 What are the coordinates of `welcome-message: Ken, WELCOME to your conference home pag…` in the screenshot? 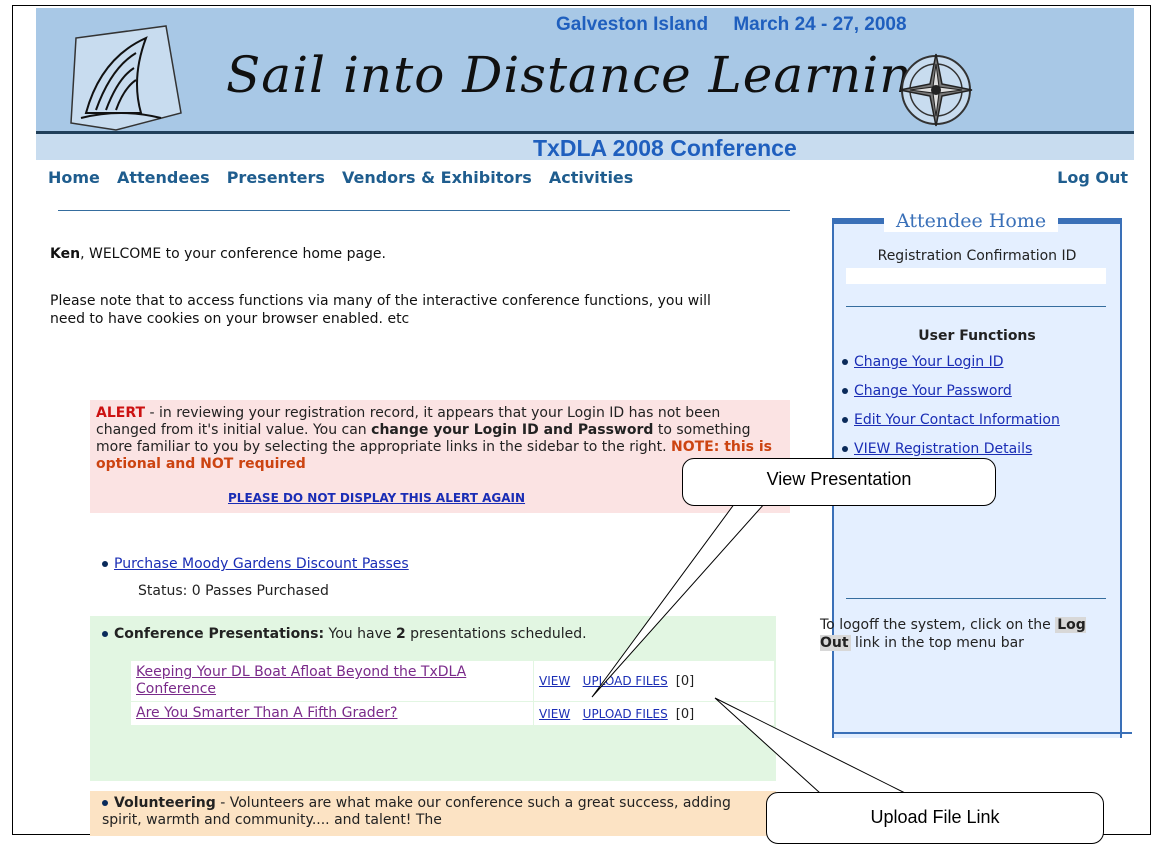 It's located at (218, 254).